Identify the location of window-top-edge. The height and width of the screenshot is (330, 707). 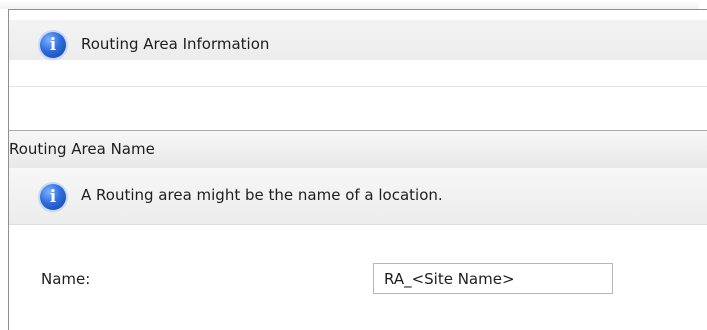
(349, 4).